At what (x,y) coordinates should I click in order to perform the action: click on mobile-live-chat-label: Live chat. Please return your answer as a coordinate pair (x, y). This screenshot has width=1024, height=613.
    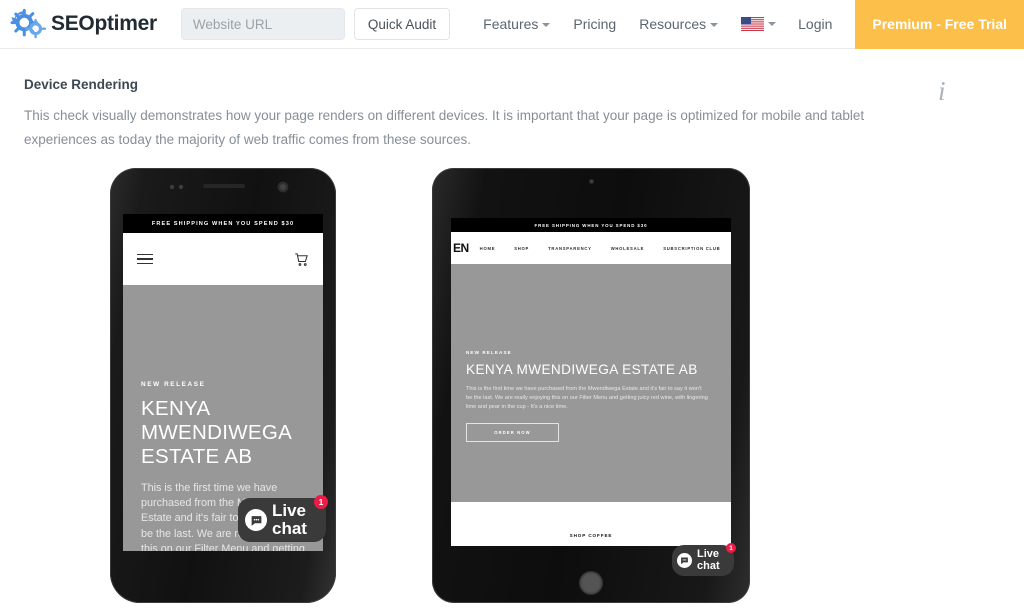
    Looking at the image, I should click on (289, 520).